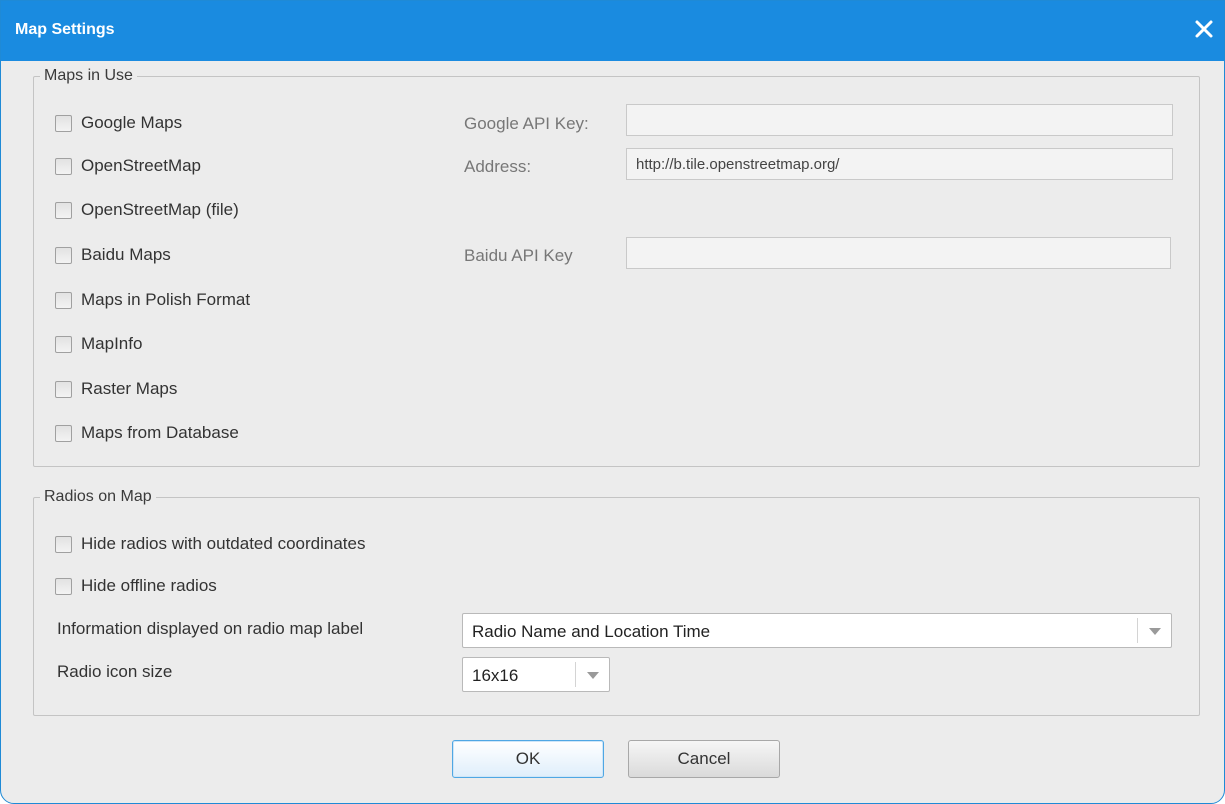  I want to click on checkbox-mapinfo: MapInfo, so click(98, 344).